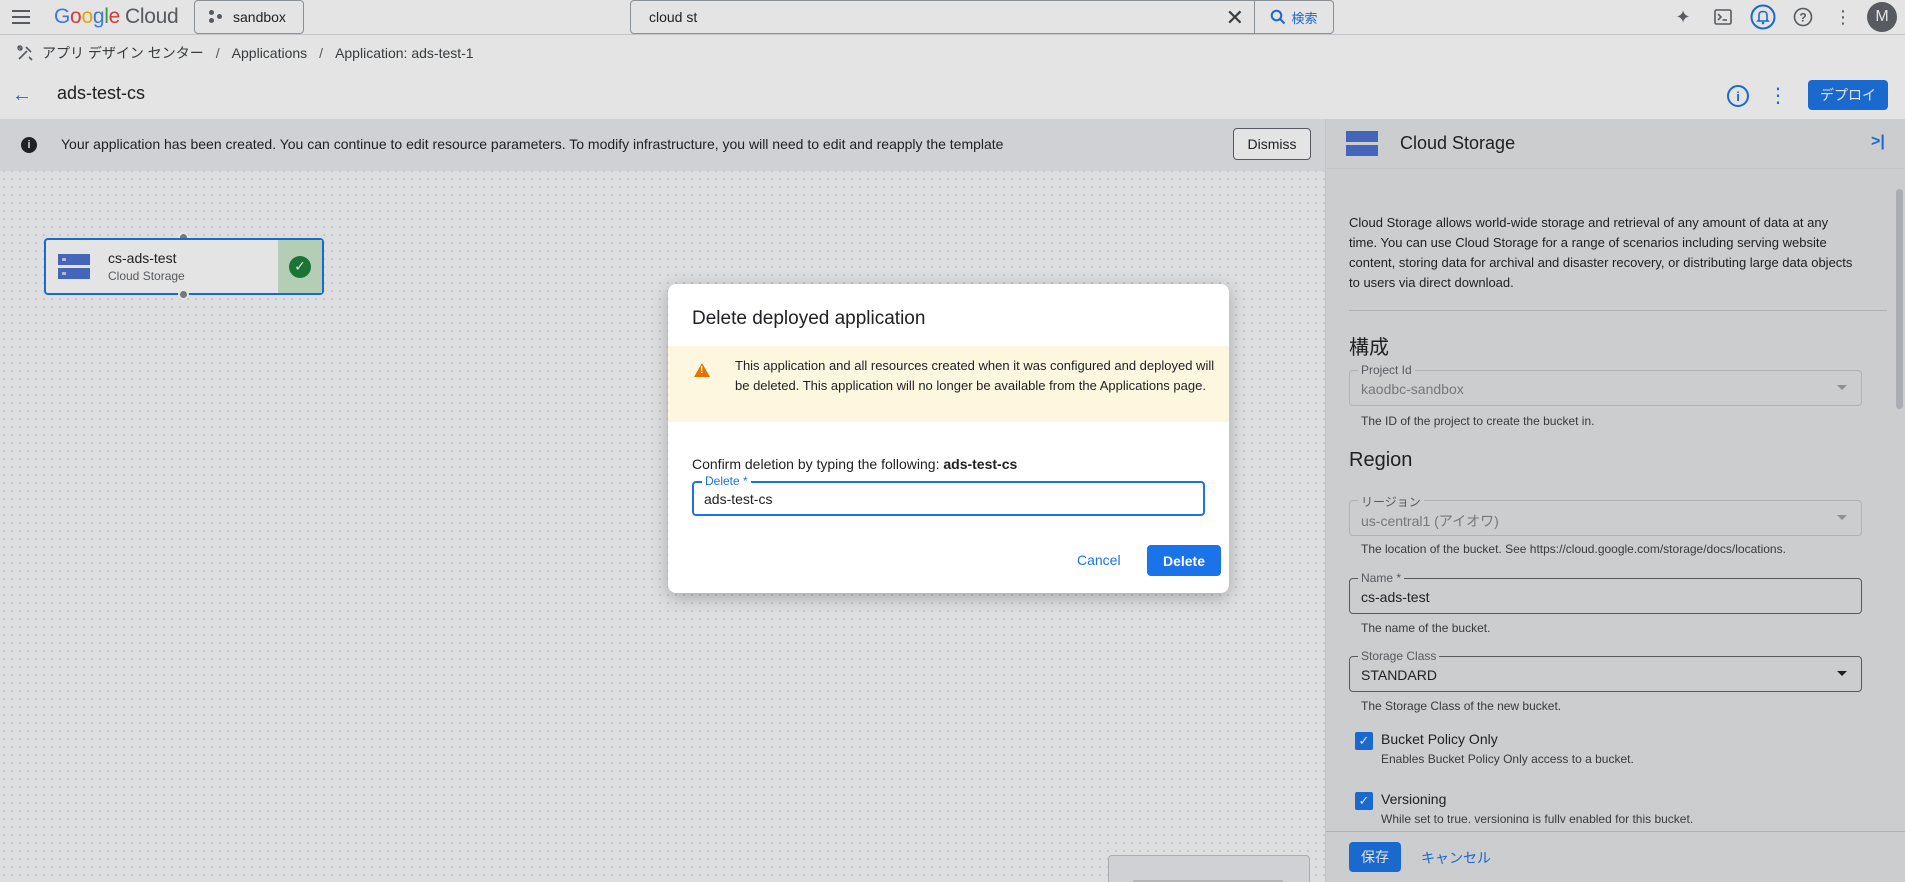 This screenshot has width=1905, height=882. Describe the element at coordinates (1184, 560) in the screenshot. I see `delete-button: Delete` at that location.